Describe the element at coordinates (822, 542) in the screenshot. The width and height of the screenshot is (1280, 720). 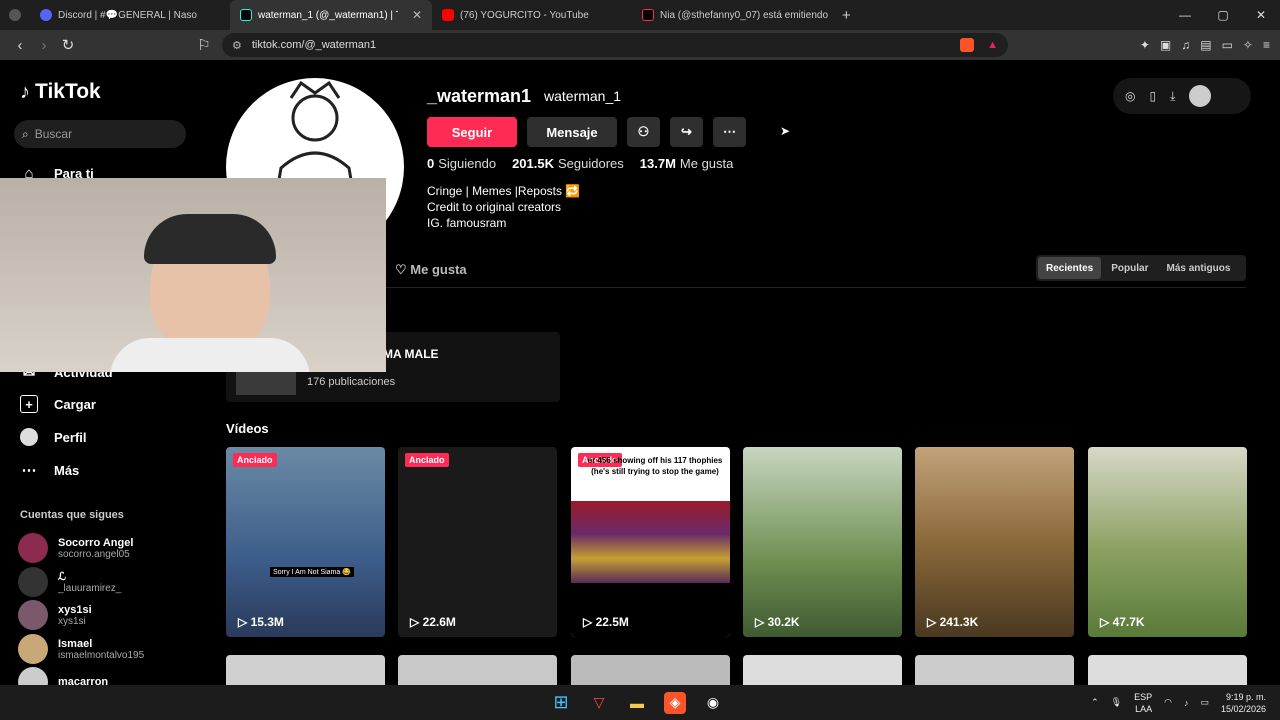
I see `video-card: ▷ 30.2K` at that location.